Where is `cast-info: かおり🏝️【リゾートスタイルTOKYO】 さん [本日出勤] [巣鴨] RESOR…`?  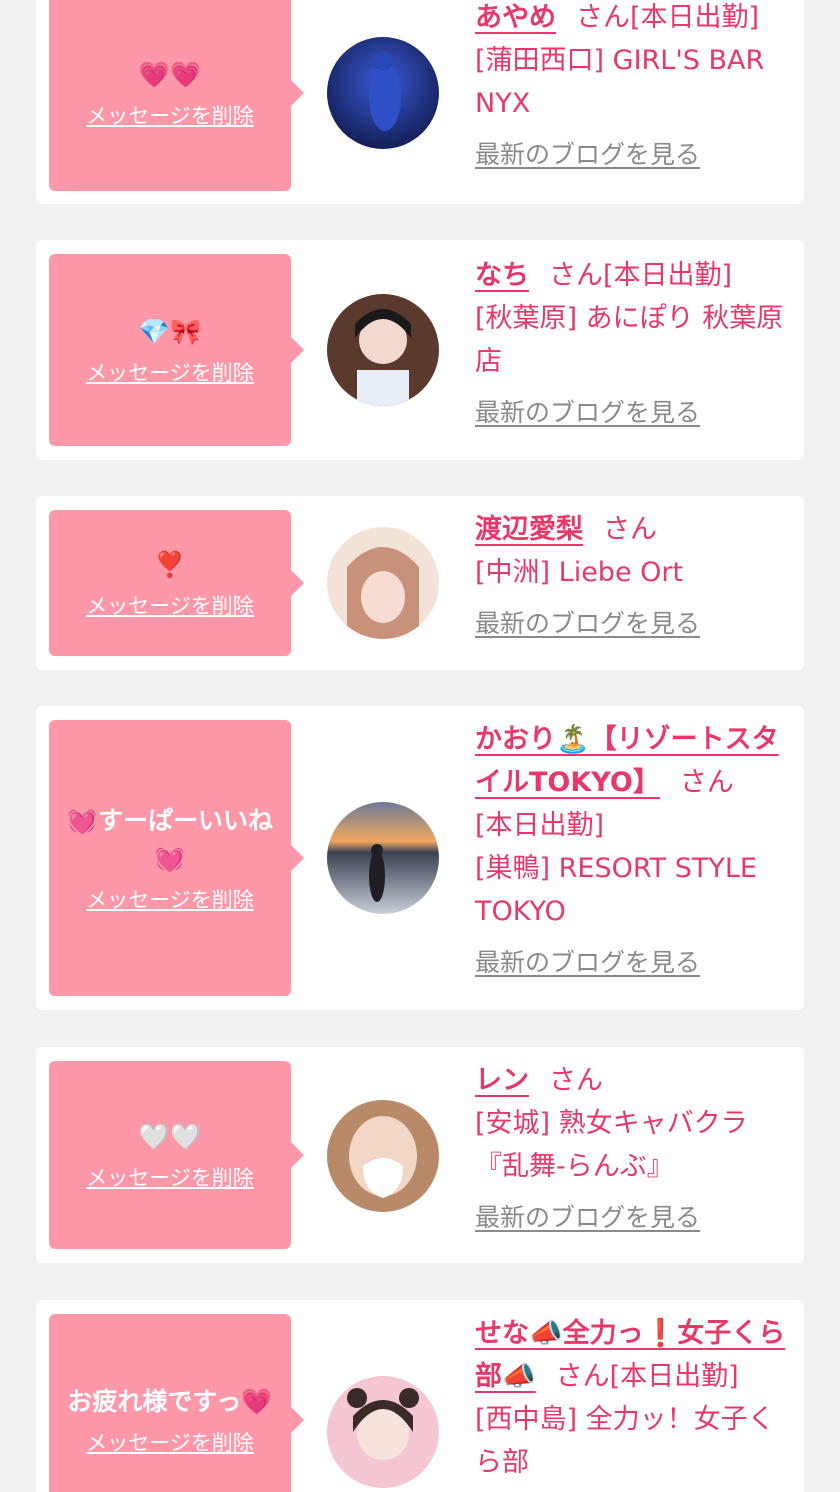 cast-info: かおり🏝️【リゾートスタイルTOKYO】 さん [本日出勤] [巣鴨] RESOR… is located at coordinates (633, 851).